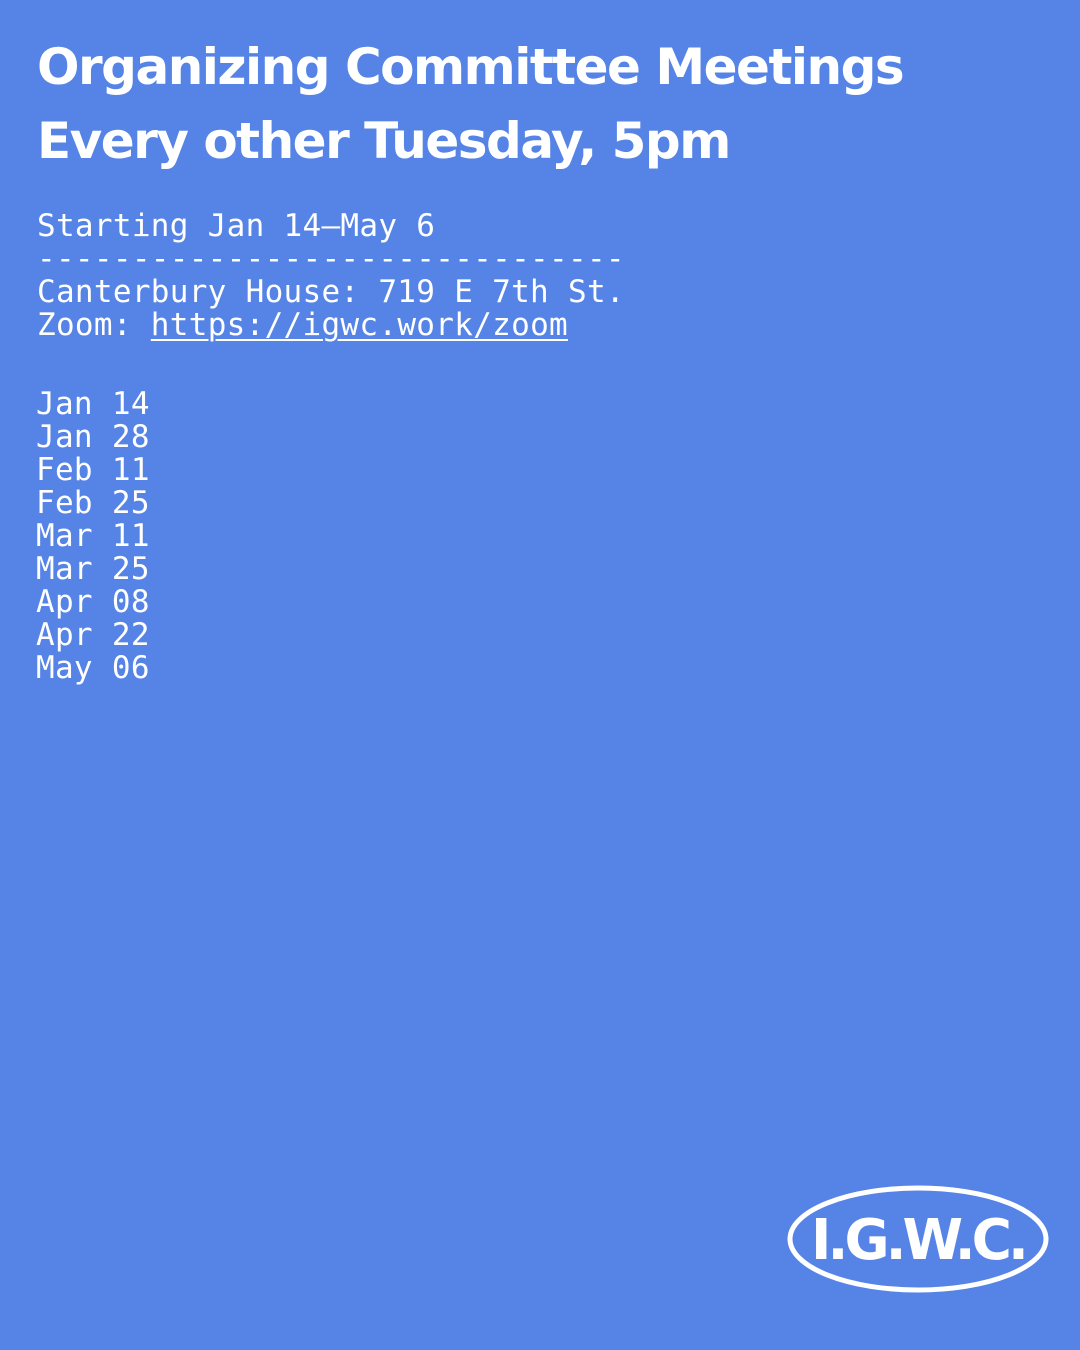 The width and height of the screenshot is (1080, 1350). What do you see at coordinates (93, 404) in the screenshot?
I see `list-item: Jan 14` at bounding box center [93, 404].